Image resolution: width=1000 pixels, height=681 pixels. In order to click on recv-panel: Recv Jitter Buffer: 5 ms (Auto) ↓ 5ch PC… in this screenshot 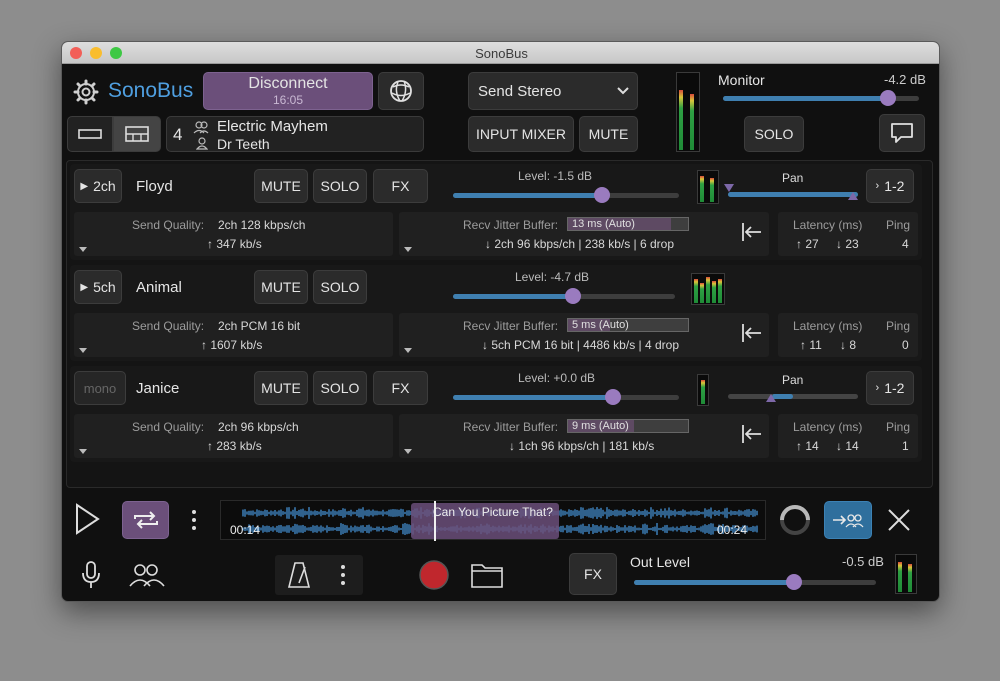, I will do `click(584, 335)`.